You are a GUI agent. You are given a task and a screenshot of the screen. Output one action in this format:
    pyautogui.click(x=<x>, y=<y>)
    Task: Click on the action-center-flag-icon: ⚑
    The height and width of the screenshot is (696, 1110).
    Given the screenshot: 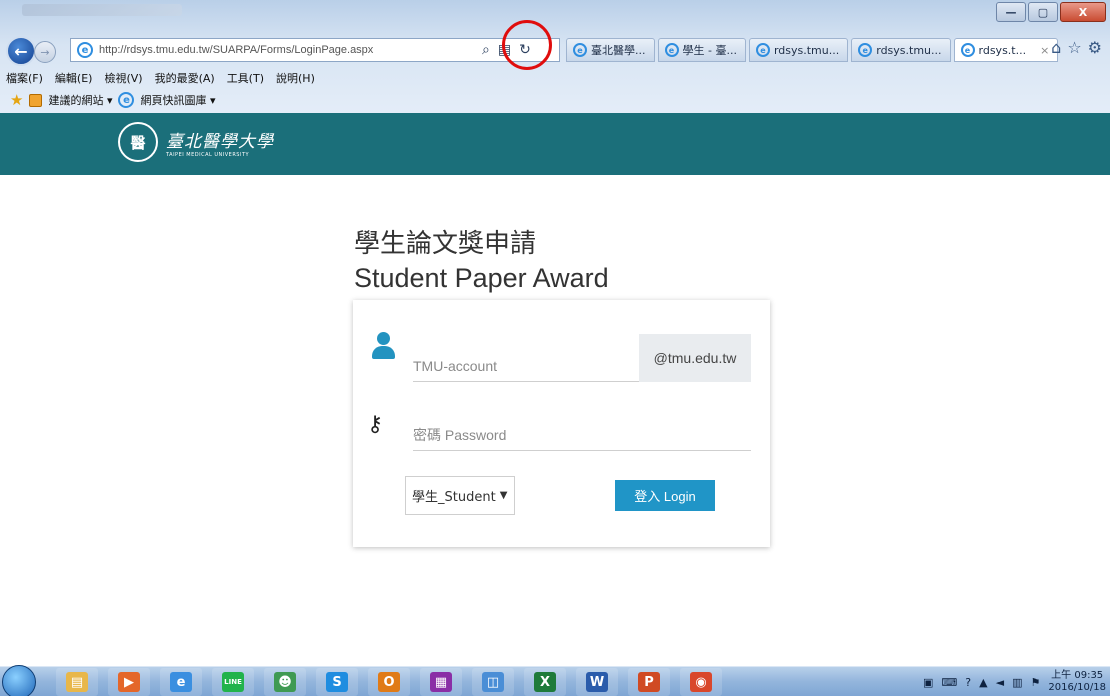 What is the action you would take?
    pyautogui.click(x=1035, y=682)
    